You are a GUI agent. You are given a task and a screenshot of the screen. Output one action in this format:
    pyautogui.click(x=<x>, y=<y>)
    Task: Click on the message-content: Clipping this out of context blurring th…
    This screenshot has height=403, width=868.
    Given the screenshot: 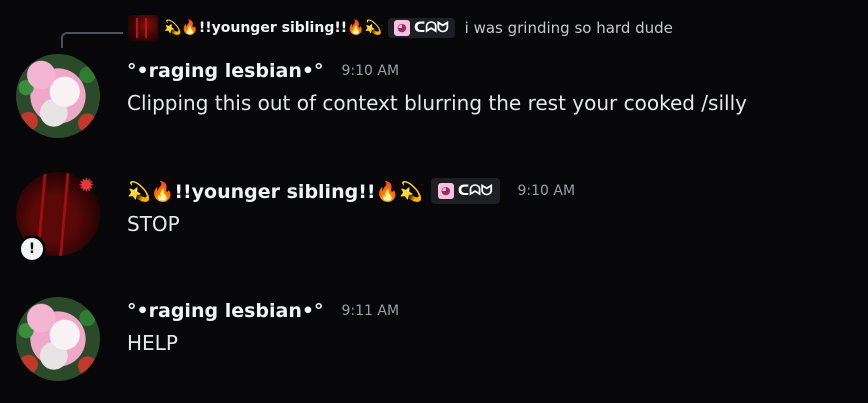 What is the action you would take?
    pyautogui.click(x=437, y=103)
    